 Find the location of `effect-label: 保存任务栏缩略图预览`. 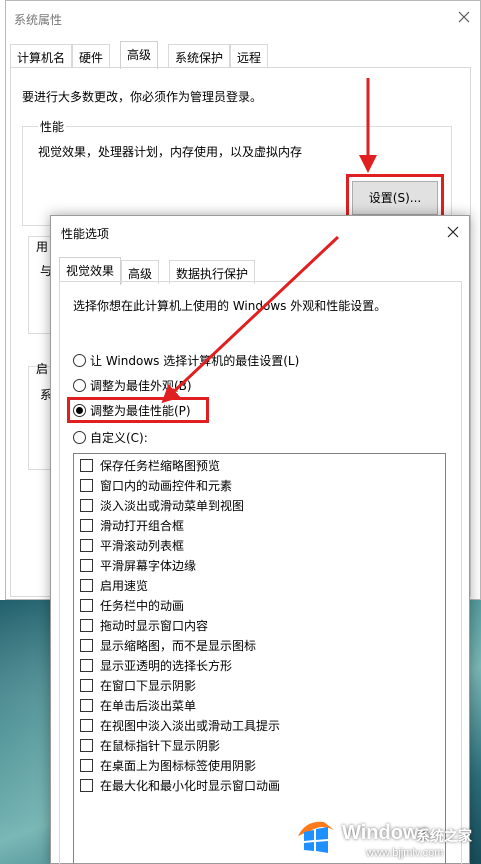

effect-label: 保存任务栏缩略图预览 is located at coordinates (160, 465).